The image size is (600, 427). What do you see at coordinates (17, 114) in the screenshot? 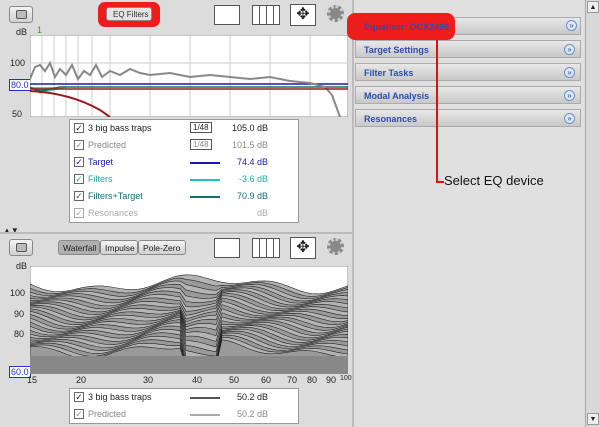
I see `top-y-tick: 50` at bounding box center [17, 114].